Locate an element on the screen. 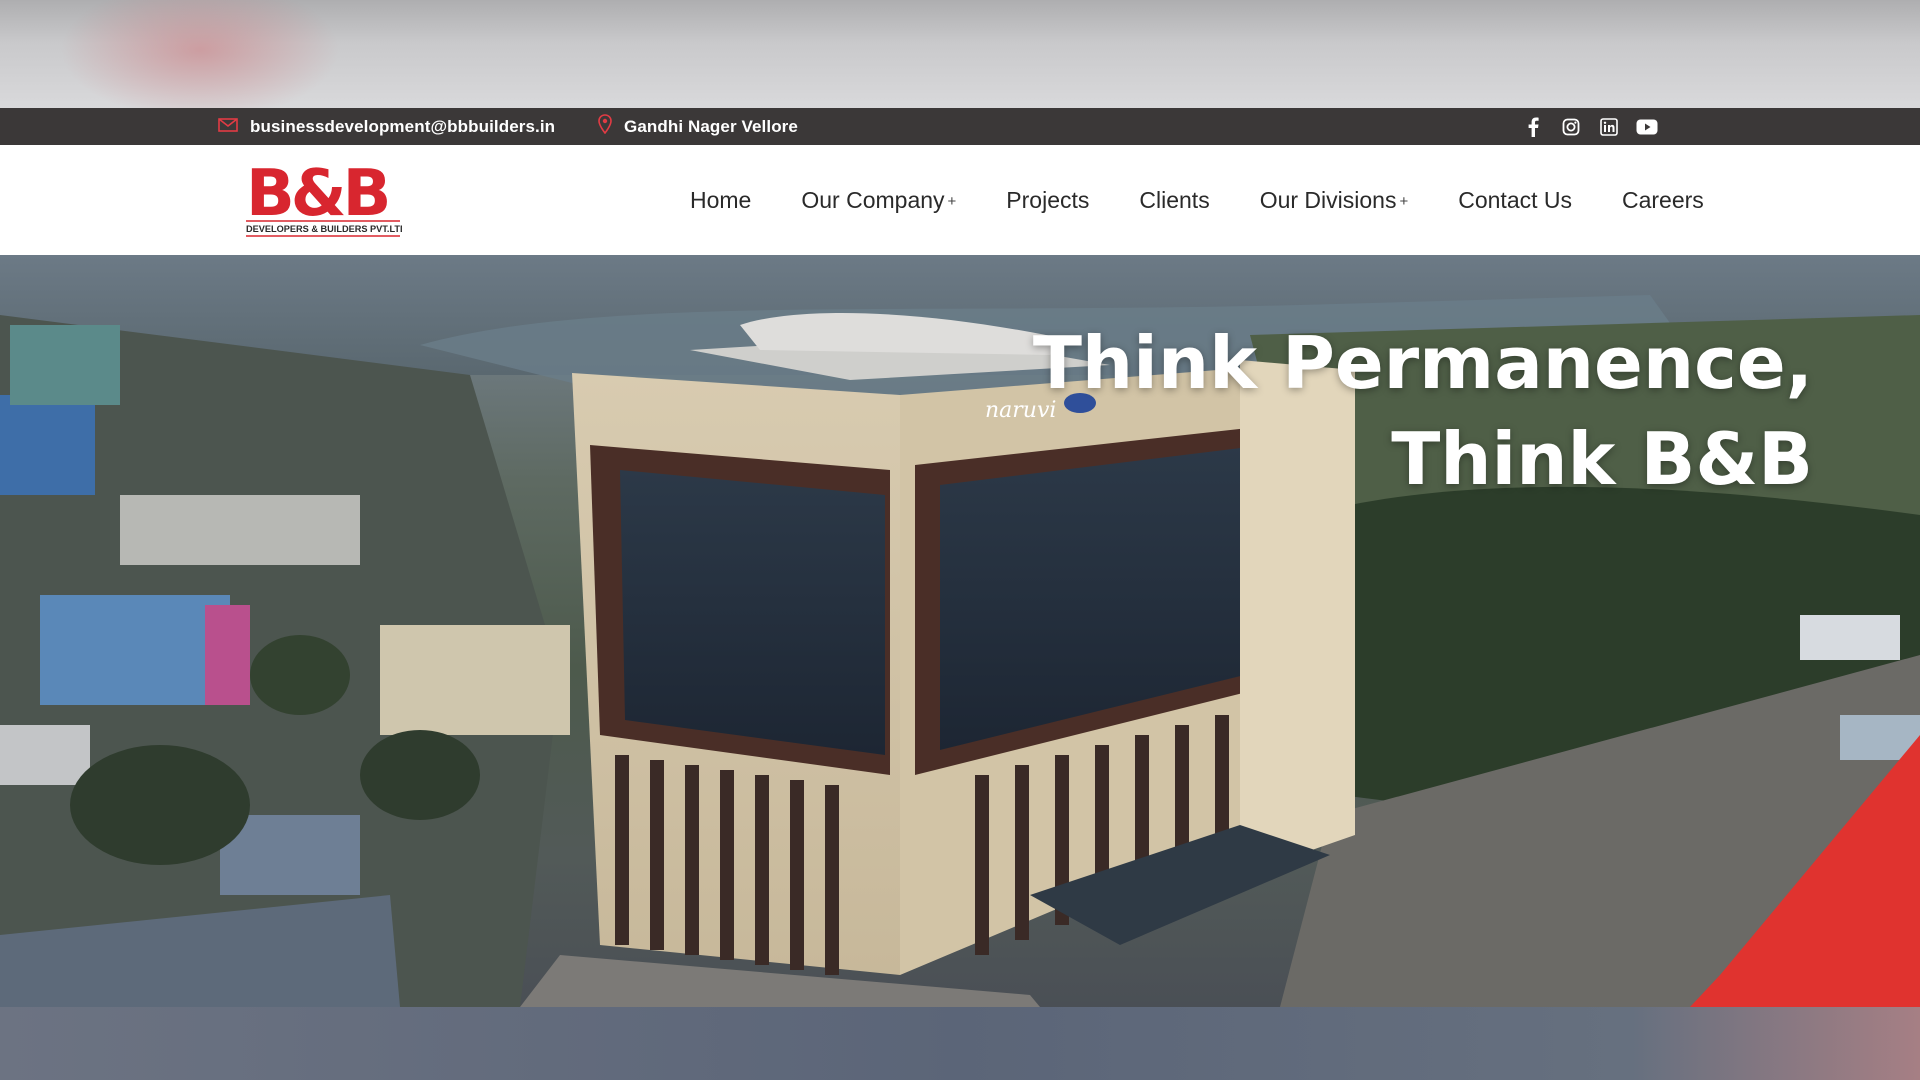  nav-our-divisions: Our Divisions + is located at coordinates (1334, 200).